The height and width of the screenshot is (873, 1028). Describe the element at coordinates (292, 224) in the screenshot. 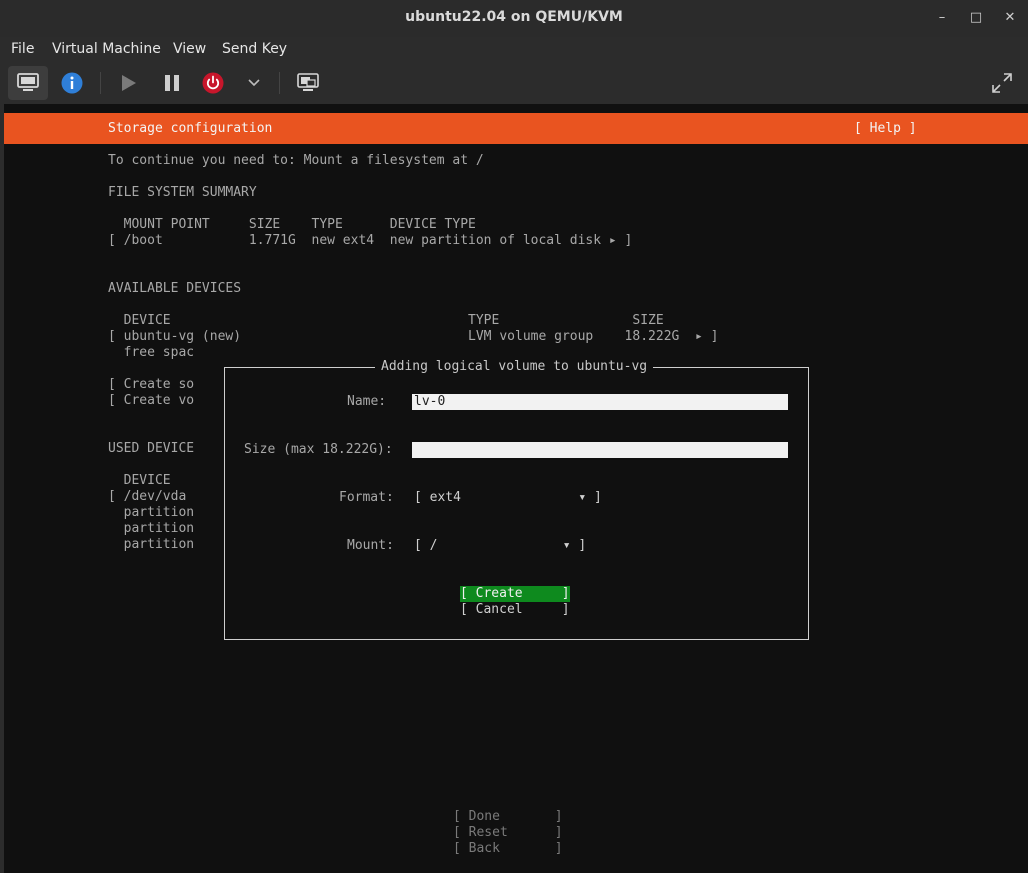

I see `fs-summary-columns: MOUNT POINT SIZE TYPE DEVICE TYPE` at that location.